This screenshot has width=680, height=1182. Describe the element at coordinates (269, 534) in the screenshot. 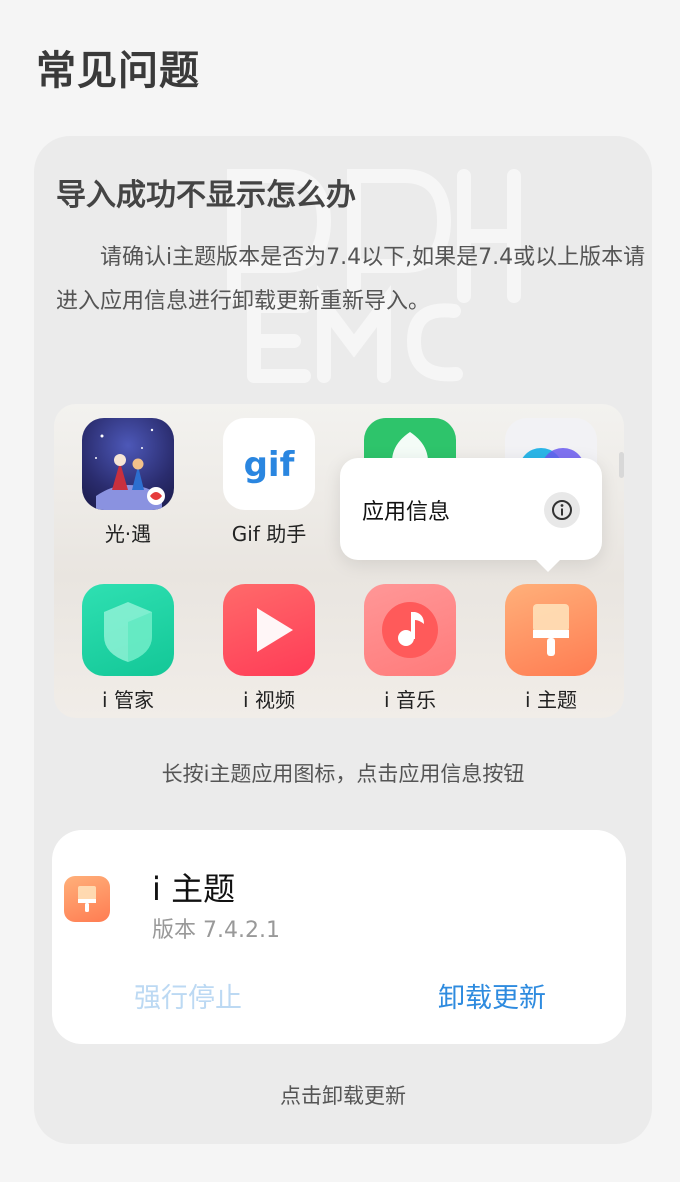

I see `app-label: Gif 助手` at that location.